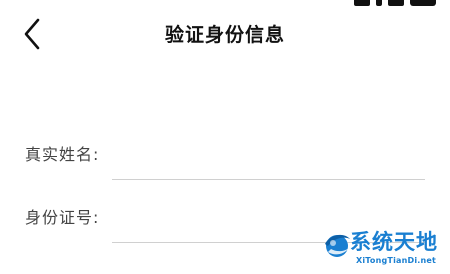  I want to click on watermark: 系统天地 XiTongTianDi.net, so click(383, 249).